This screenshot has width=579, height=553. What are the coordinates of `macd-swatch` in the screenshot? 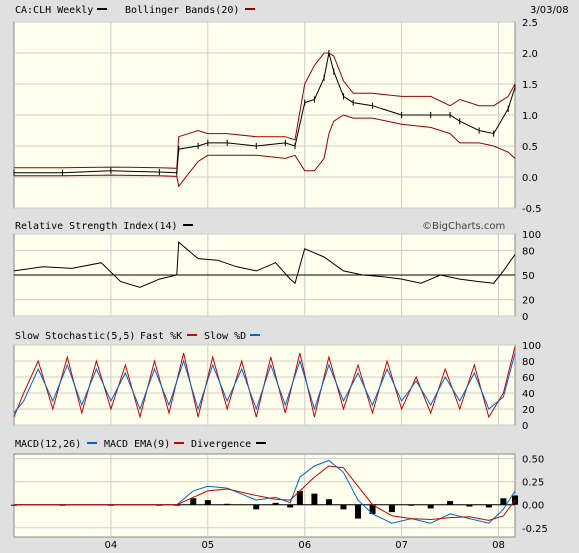 It's located at (92, 443).